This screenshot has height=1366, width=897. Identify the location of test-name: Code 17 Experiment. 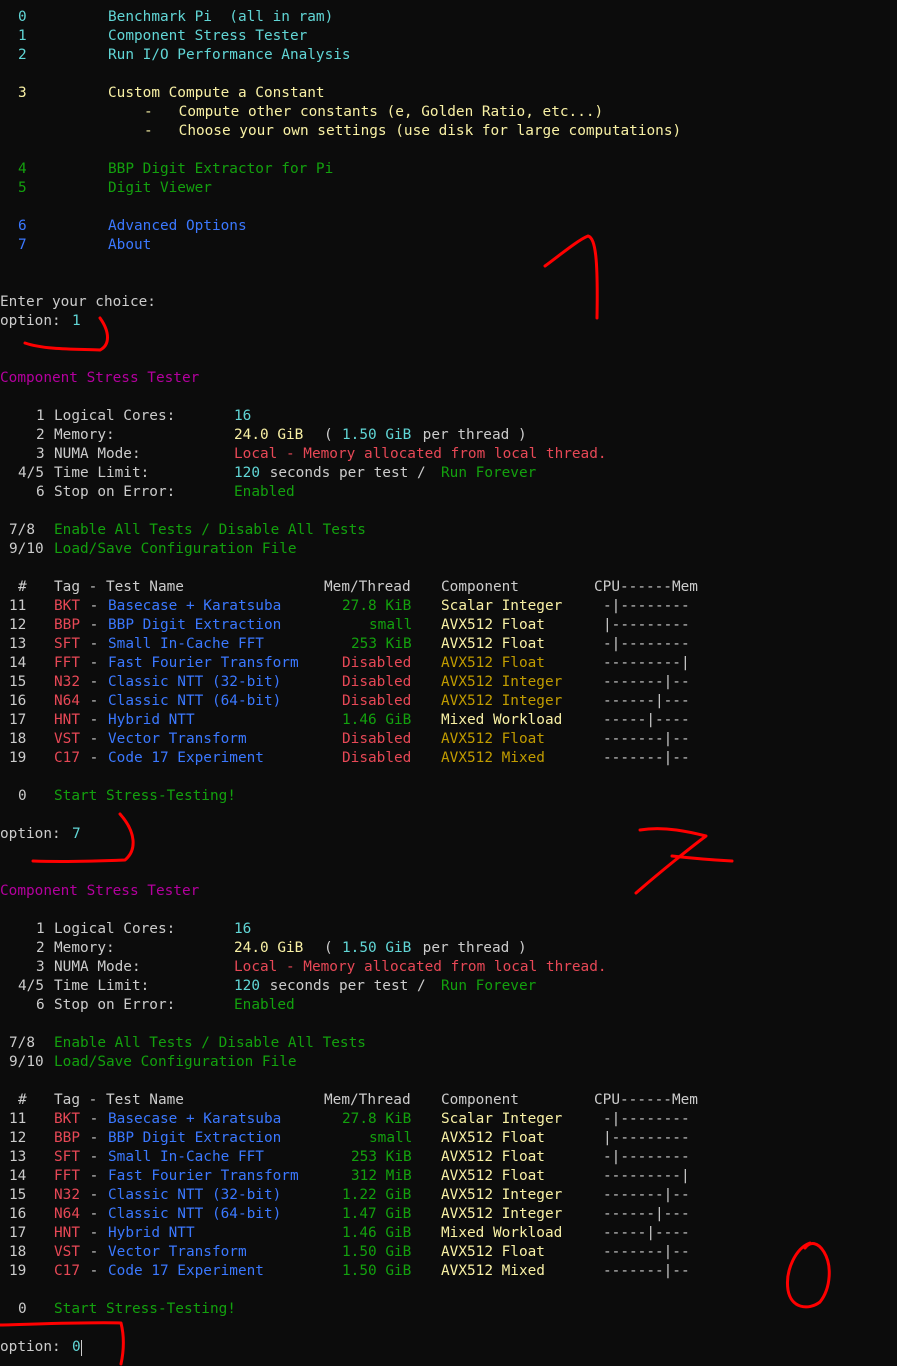
(186, 758).